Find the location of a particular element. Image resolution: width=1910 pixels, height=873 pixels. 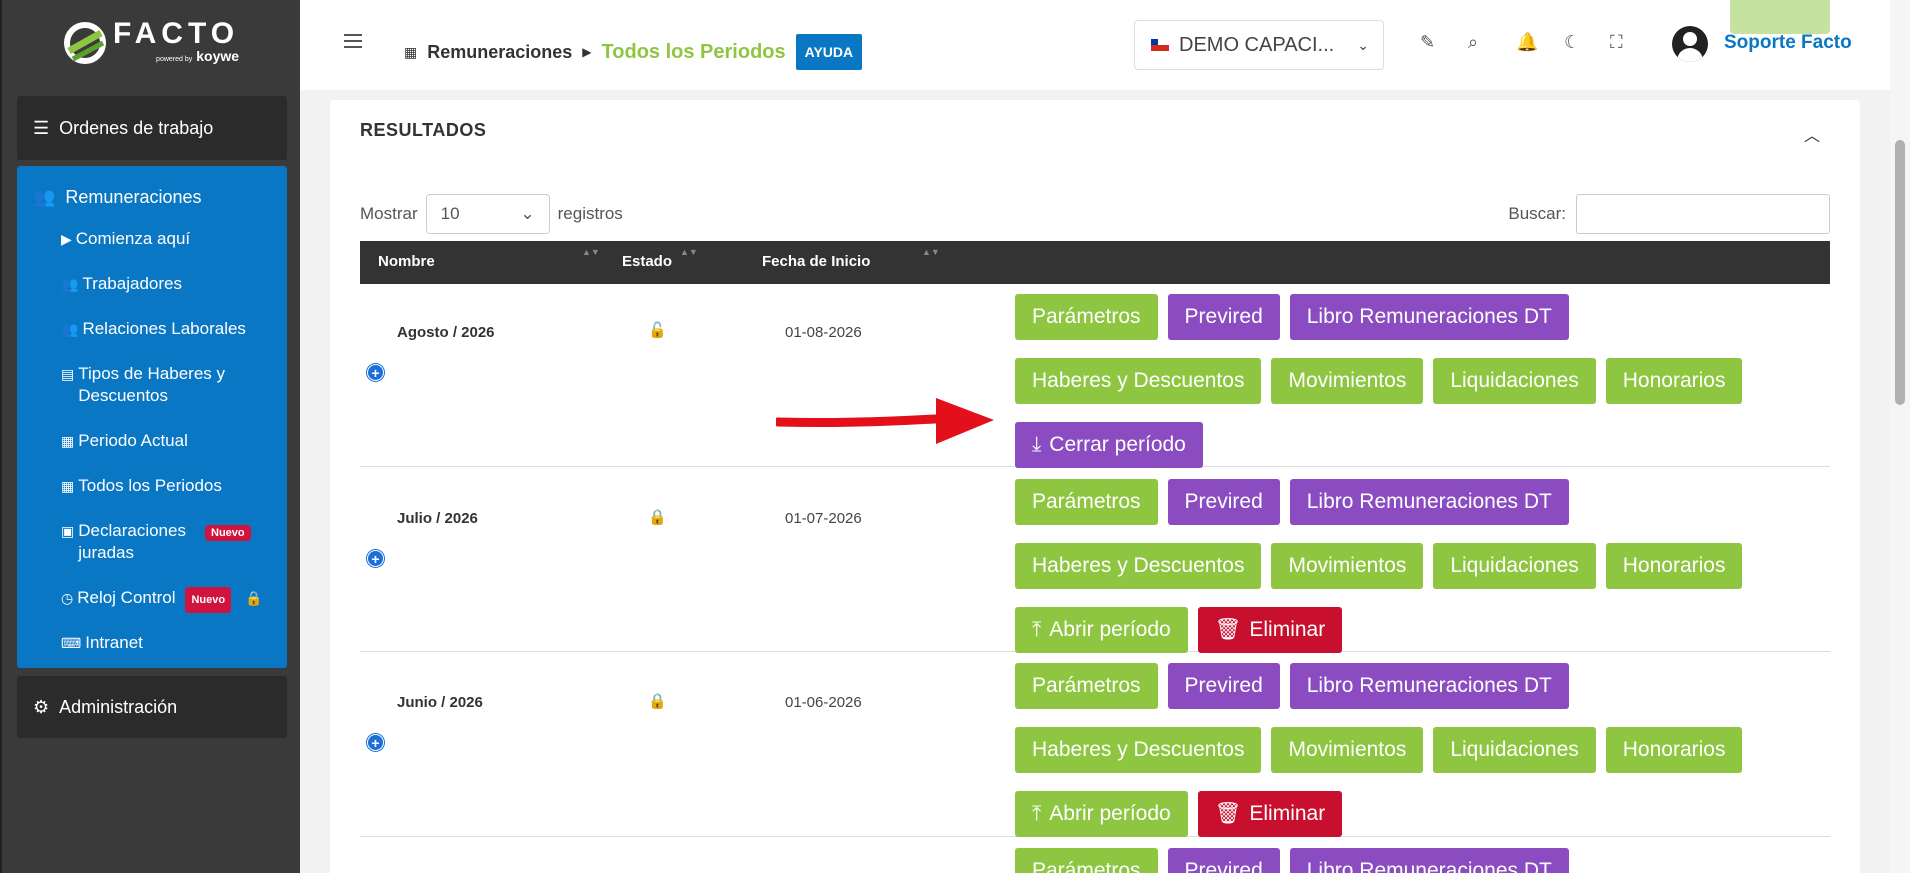

breadcrumb-parent: Remuneraciones is located at coordinates (499, 52).